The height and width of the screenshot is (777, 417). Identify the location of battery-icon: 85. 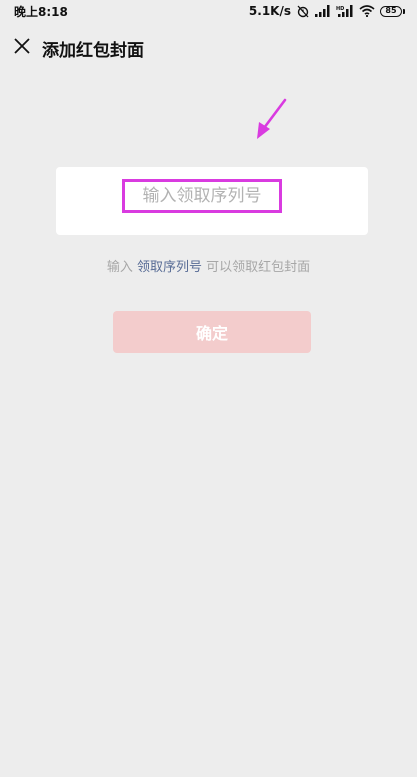
(392, 11).